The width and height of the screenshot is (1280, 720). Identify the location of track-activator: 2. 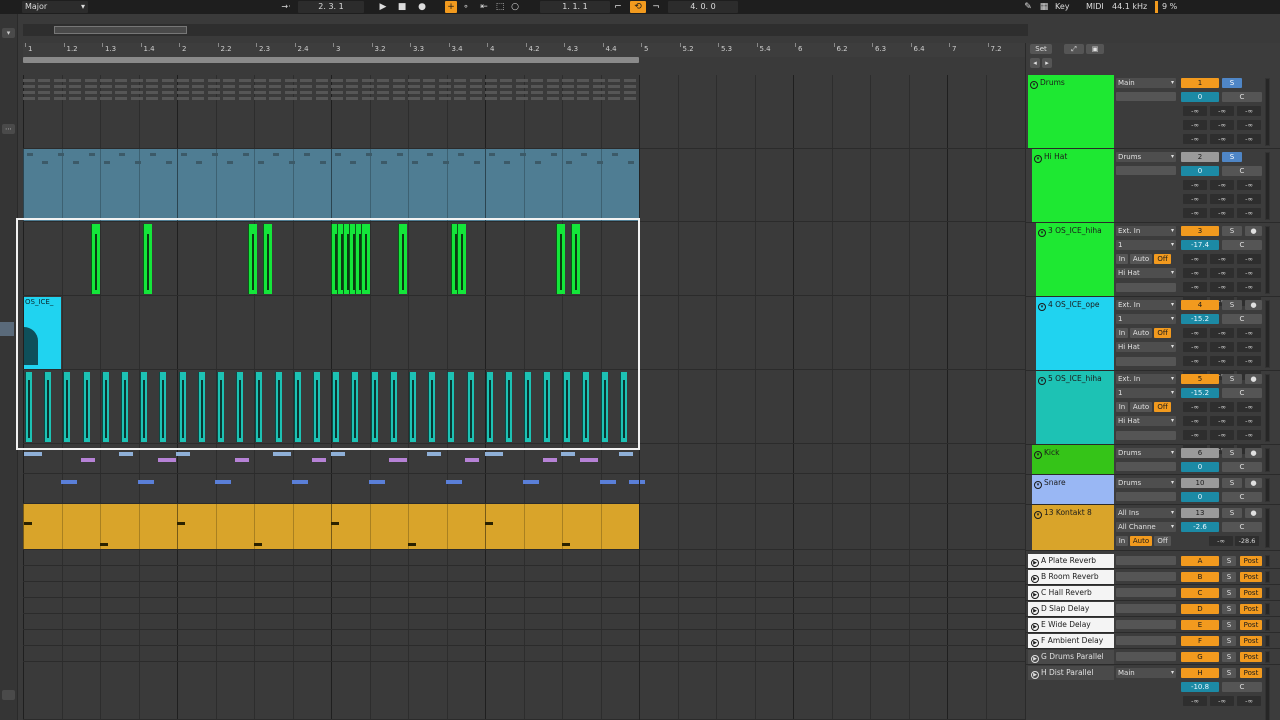
(1200, 157).